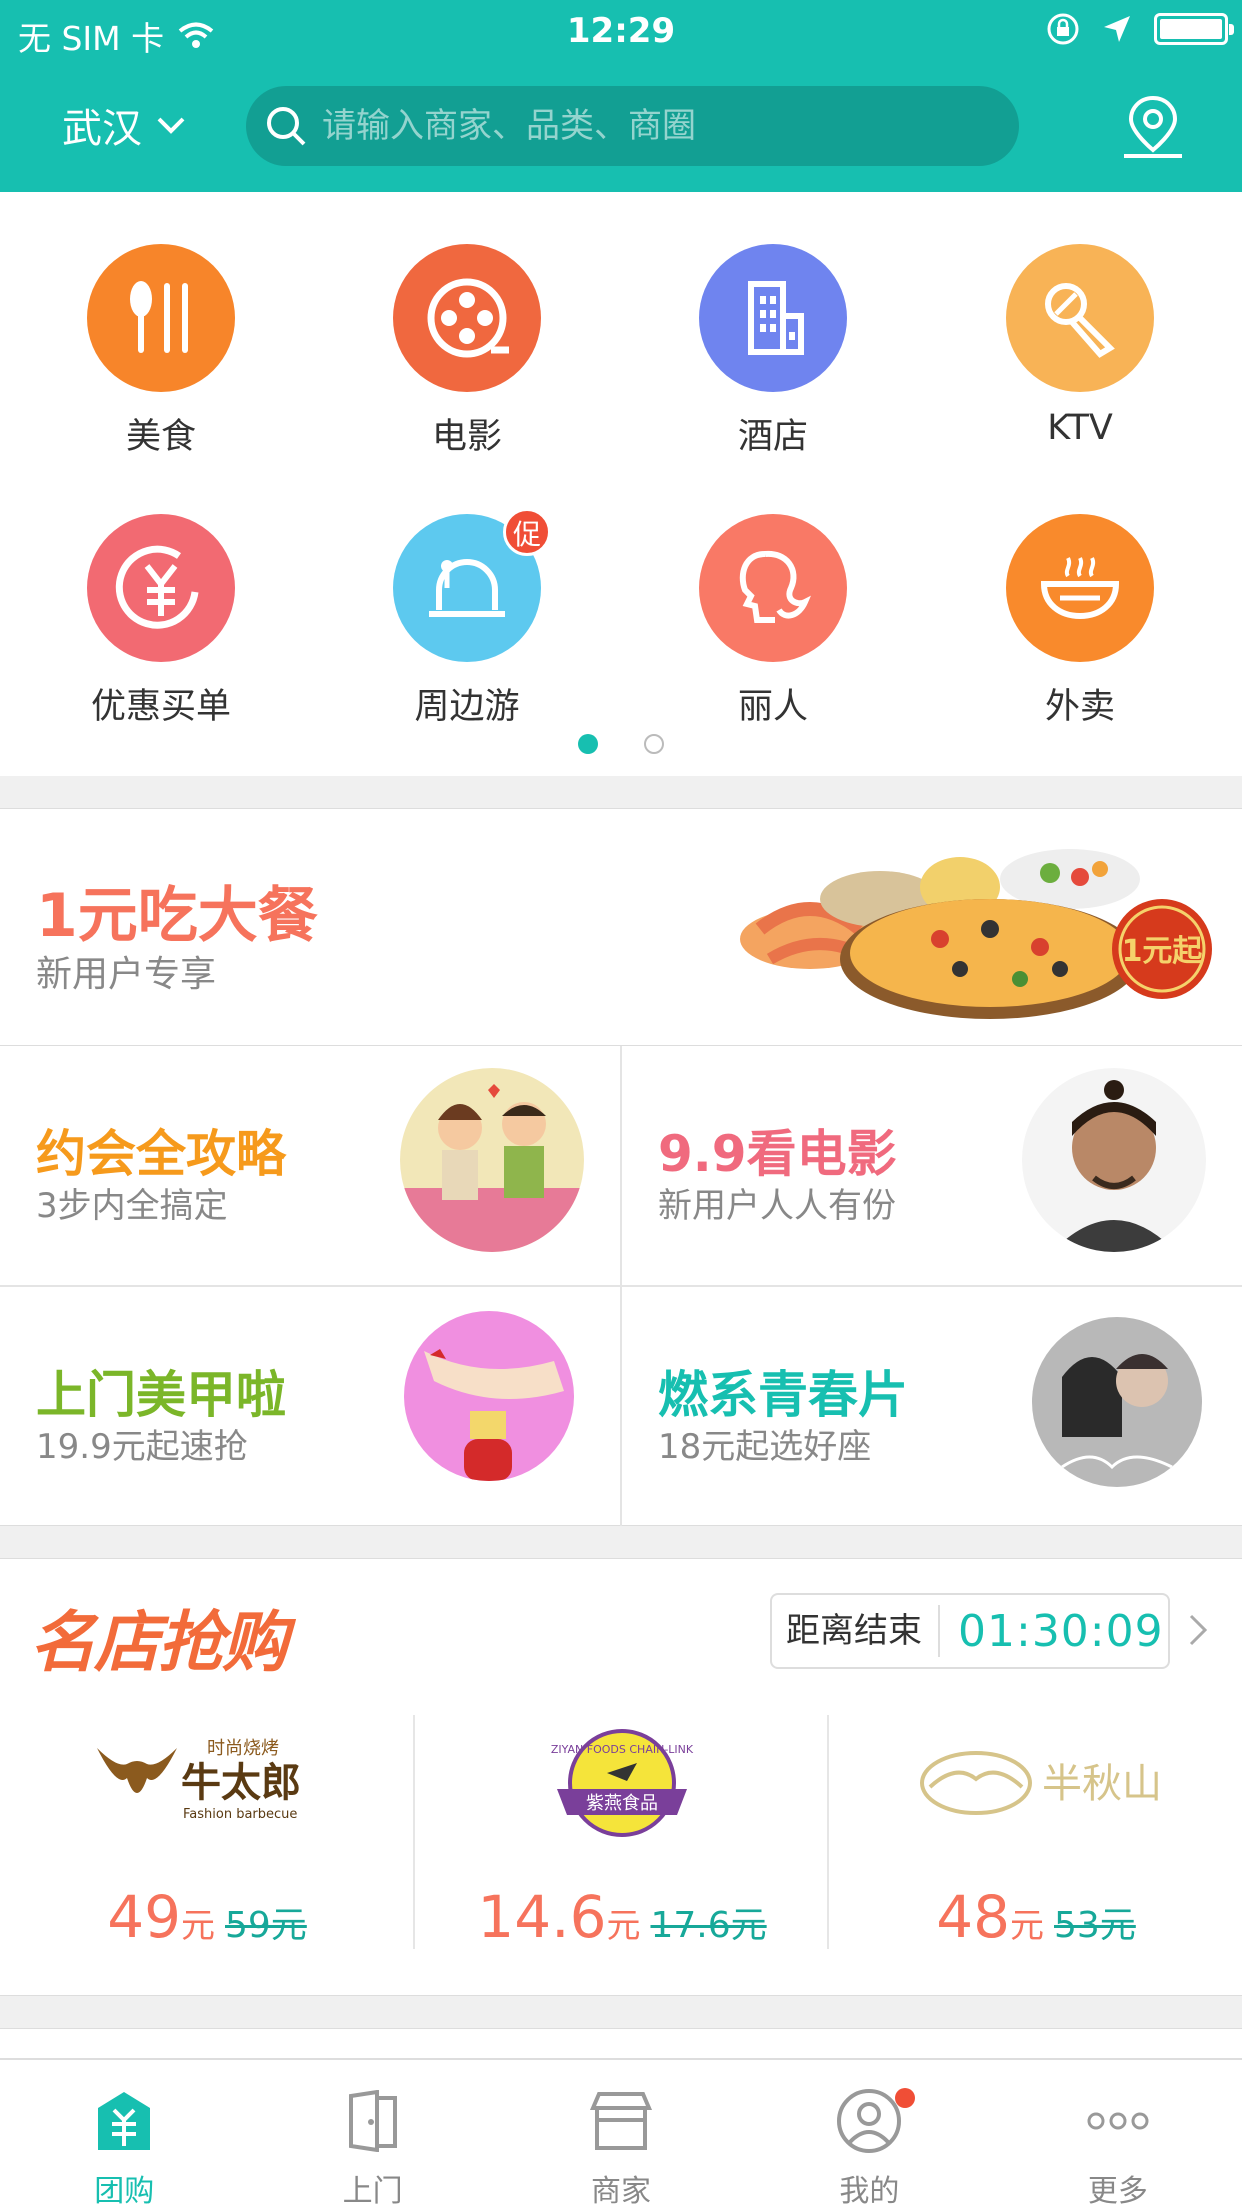 This screenshot has width=1242, height=2208. I want to click on couple-image, so click(492, 1160).